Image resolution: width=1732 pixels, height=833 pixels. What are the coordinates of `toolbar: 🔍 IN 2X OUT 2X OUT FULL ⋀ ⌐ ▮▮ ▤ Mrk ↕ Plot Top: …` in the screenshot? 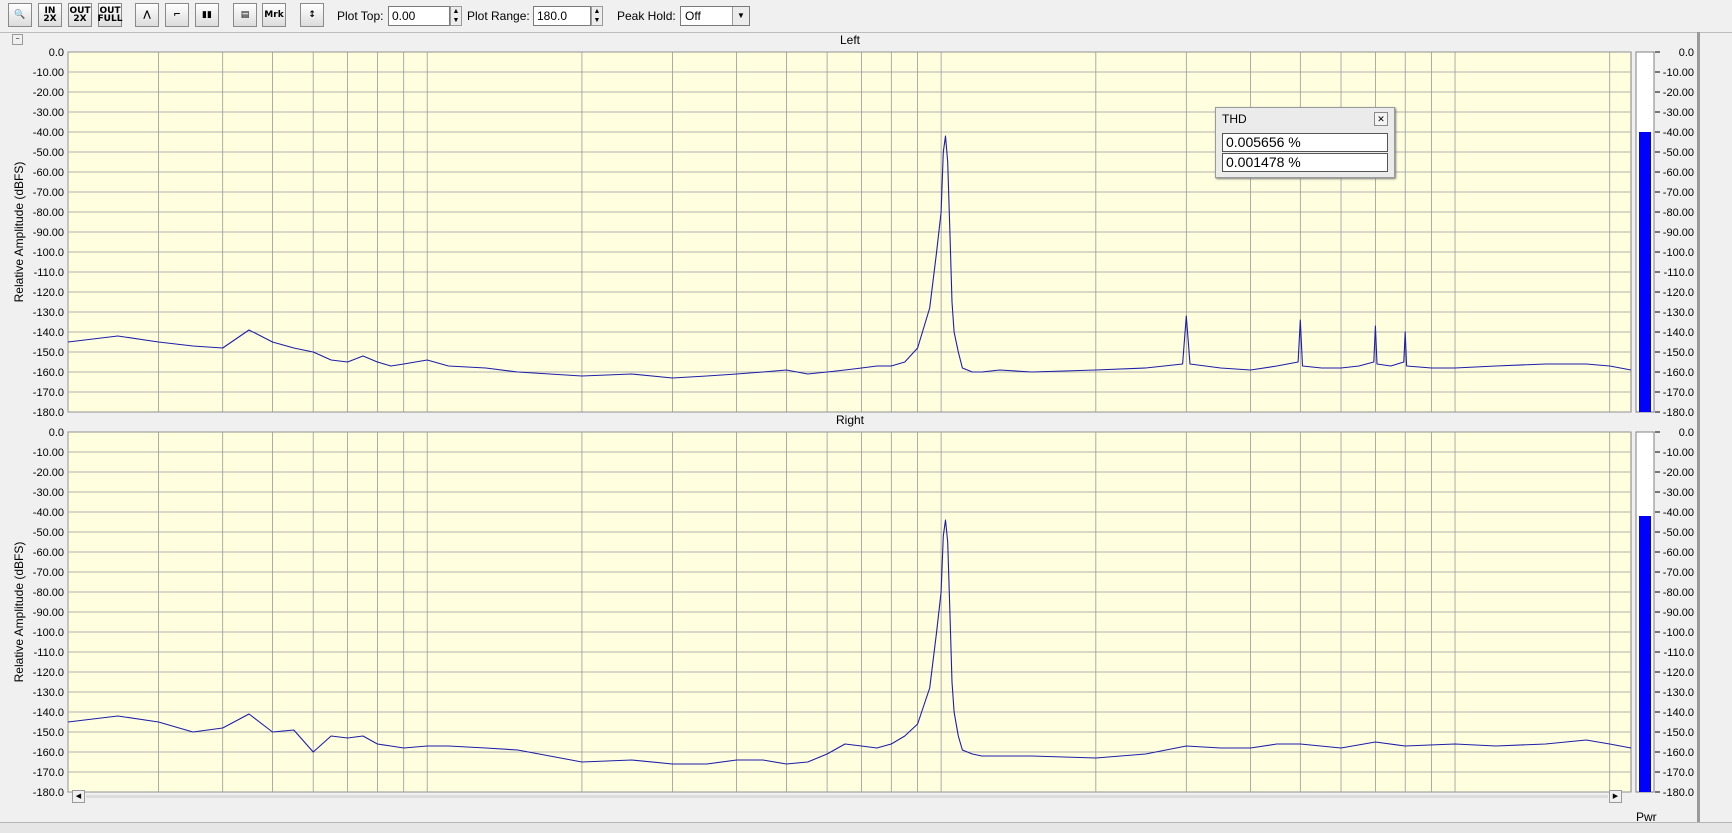 It's located at (866, 16).